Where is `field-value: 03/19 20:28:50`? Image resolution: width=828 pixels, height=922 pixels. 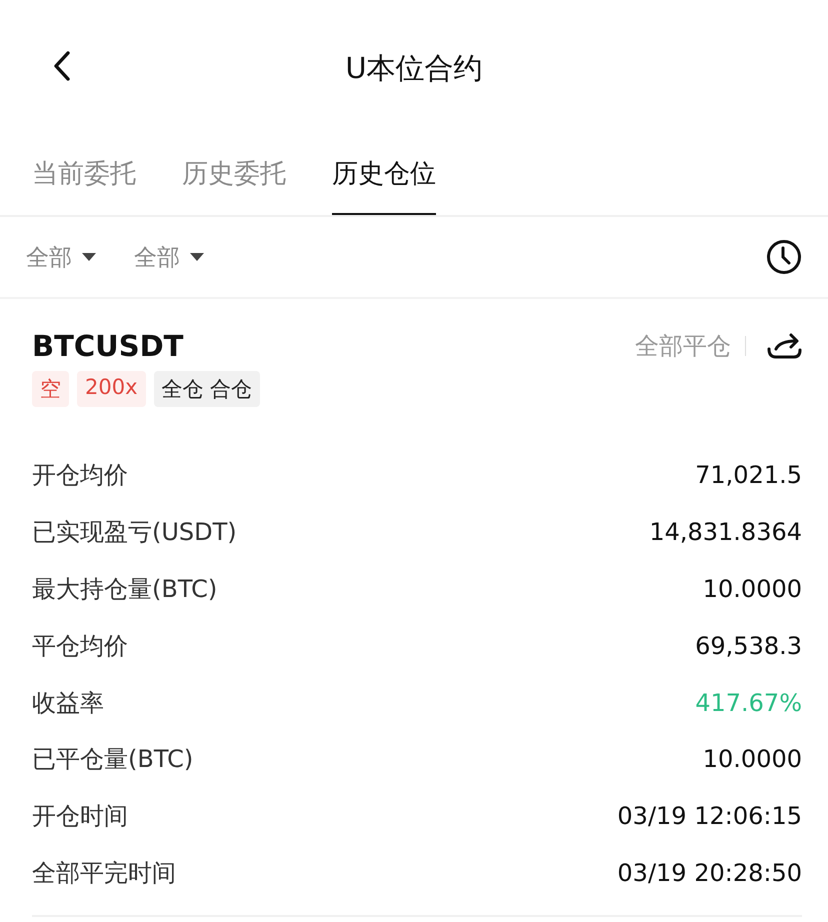 field-value: 03/19 20:28:50 is located at coordinates (709, 872).